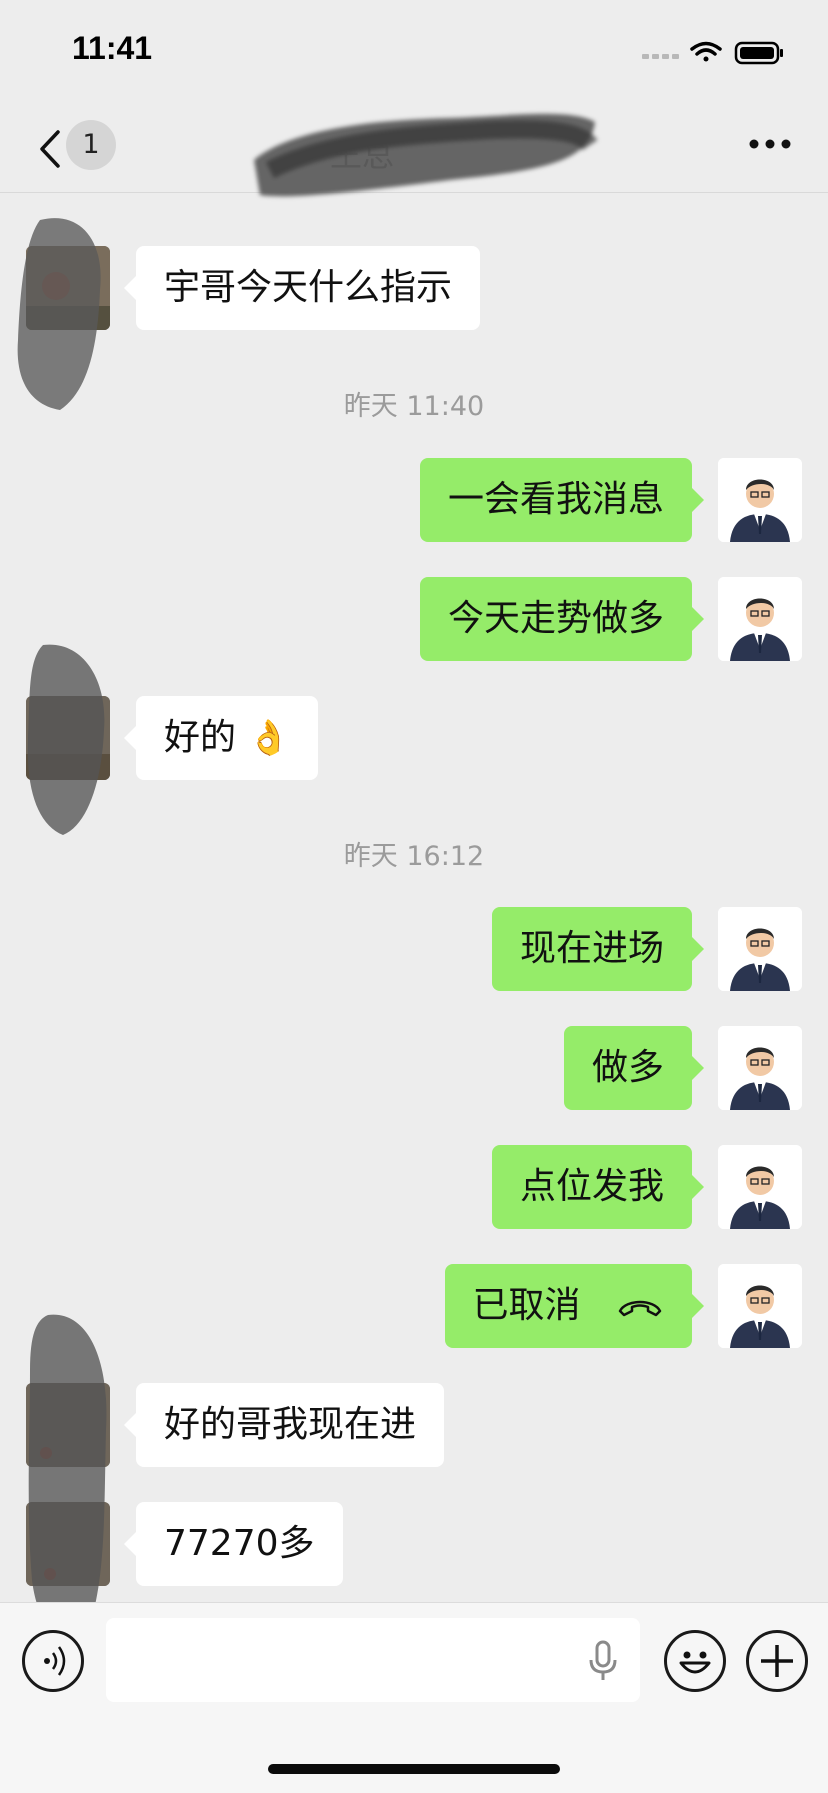  I want to click on message-bubble: 现在进场, so click(598, 949).